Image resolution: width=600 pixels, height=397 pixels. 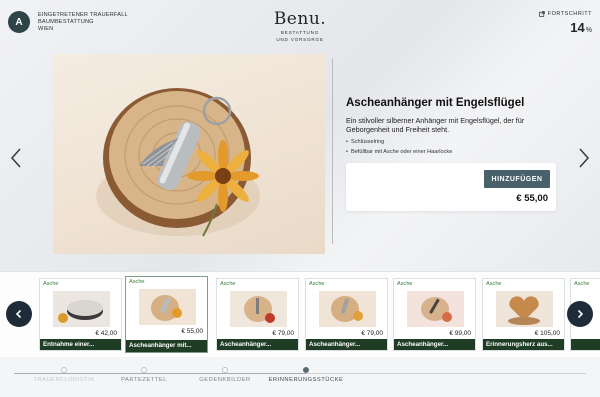 What do you see at coordinates (332, 151) in the screenshot?
I see `divider` at bounding box center [332, 151].